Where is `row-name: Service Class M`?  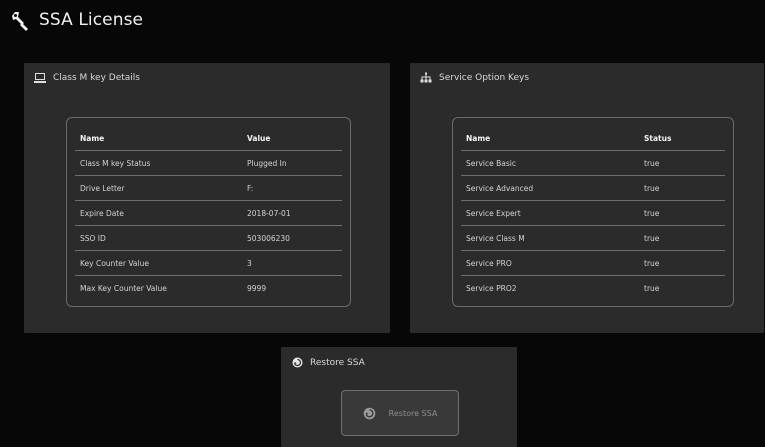
row-name: Service Class M is located at coordinates (495, 238).